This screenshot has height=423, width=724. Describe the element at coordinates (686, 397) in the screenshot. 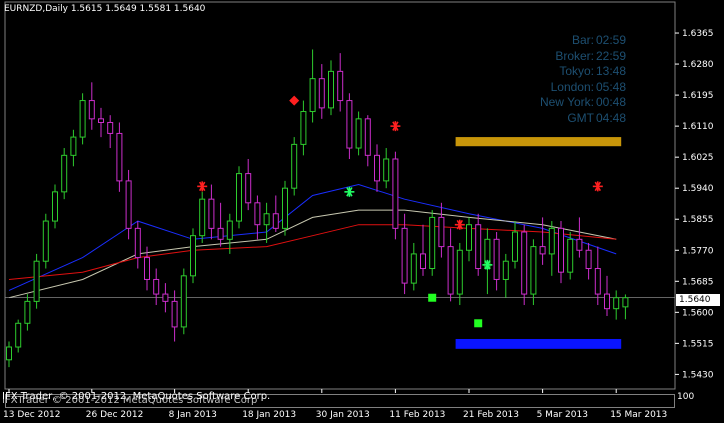

I see `subwindow-scale-label: 100` at that location.